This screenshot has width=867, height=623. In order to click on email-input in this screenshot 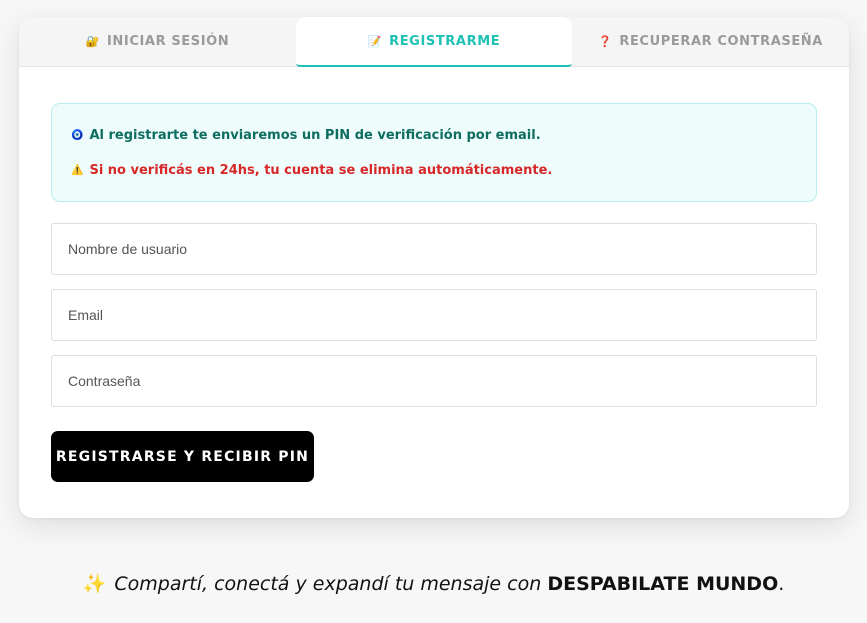, I will do `click(434, 315)`.